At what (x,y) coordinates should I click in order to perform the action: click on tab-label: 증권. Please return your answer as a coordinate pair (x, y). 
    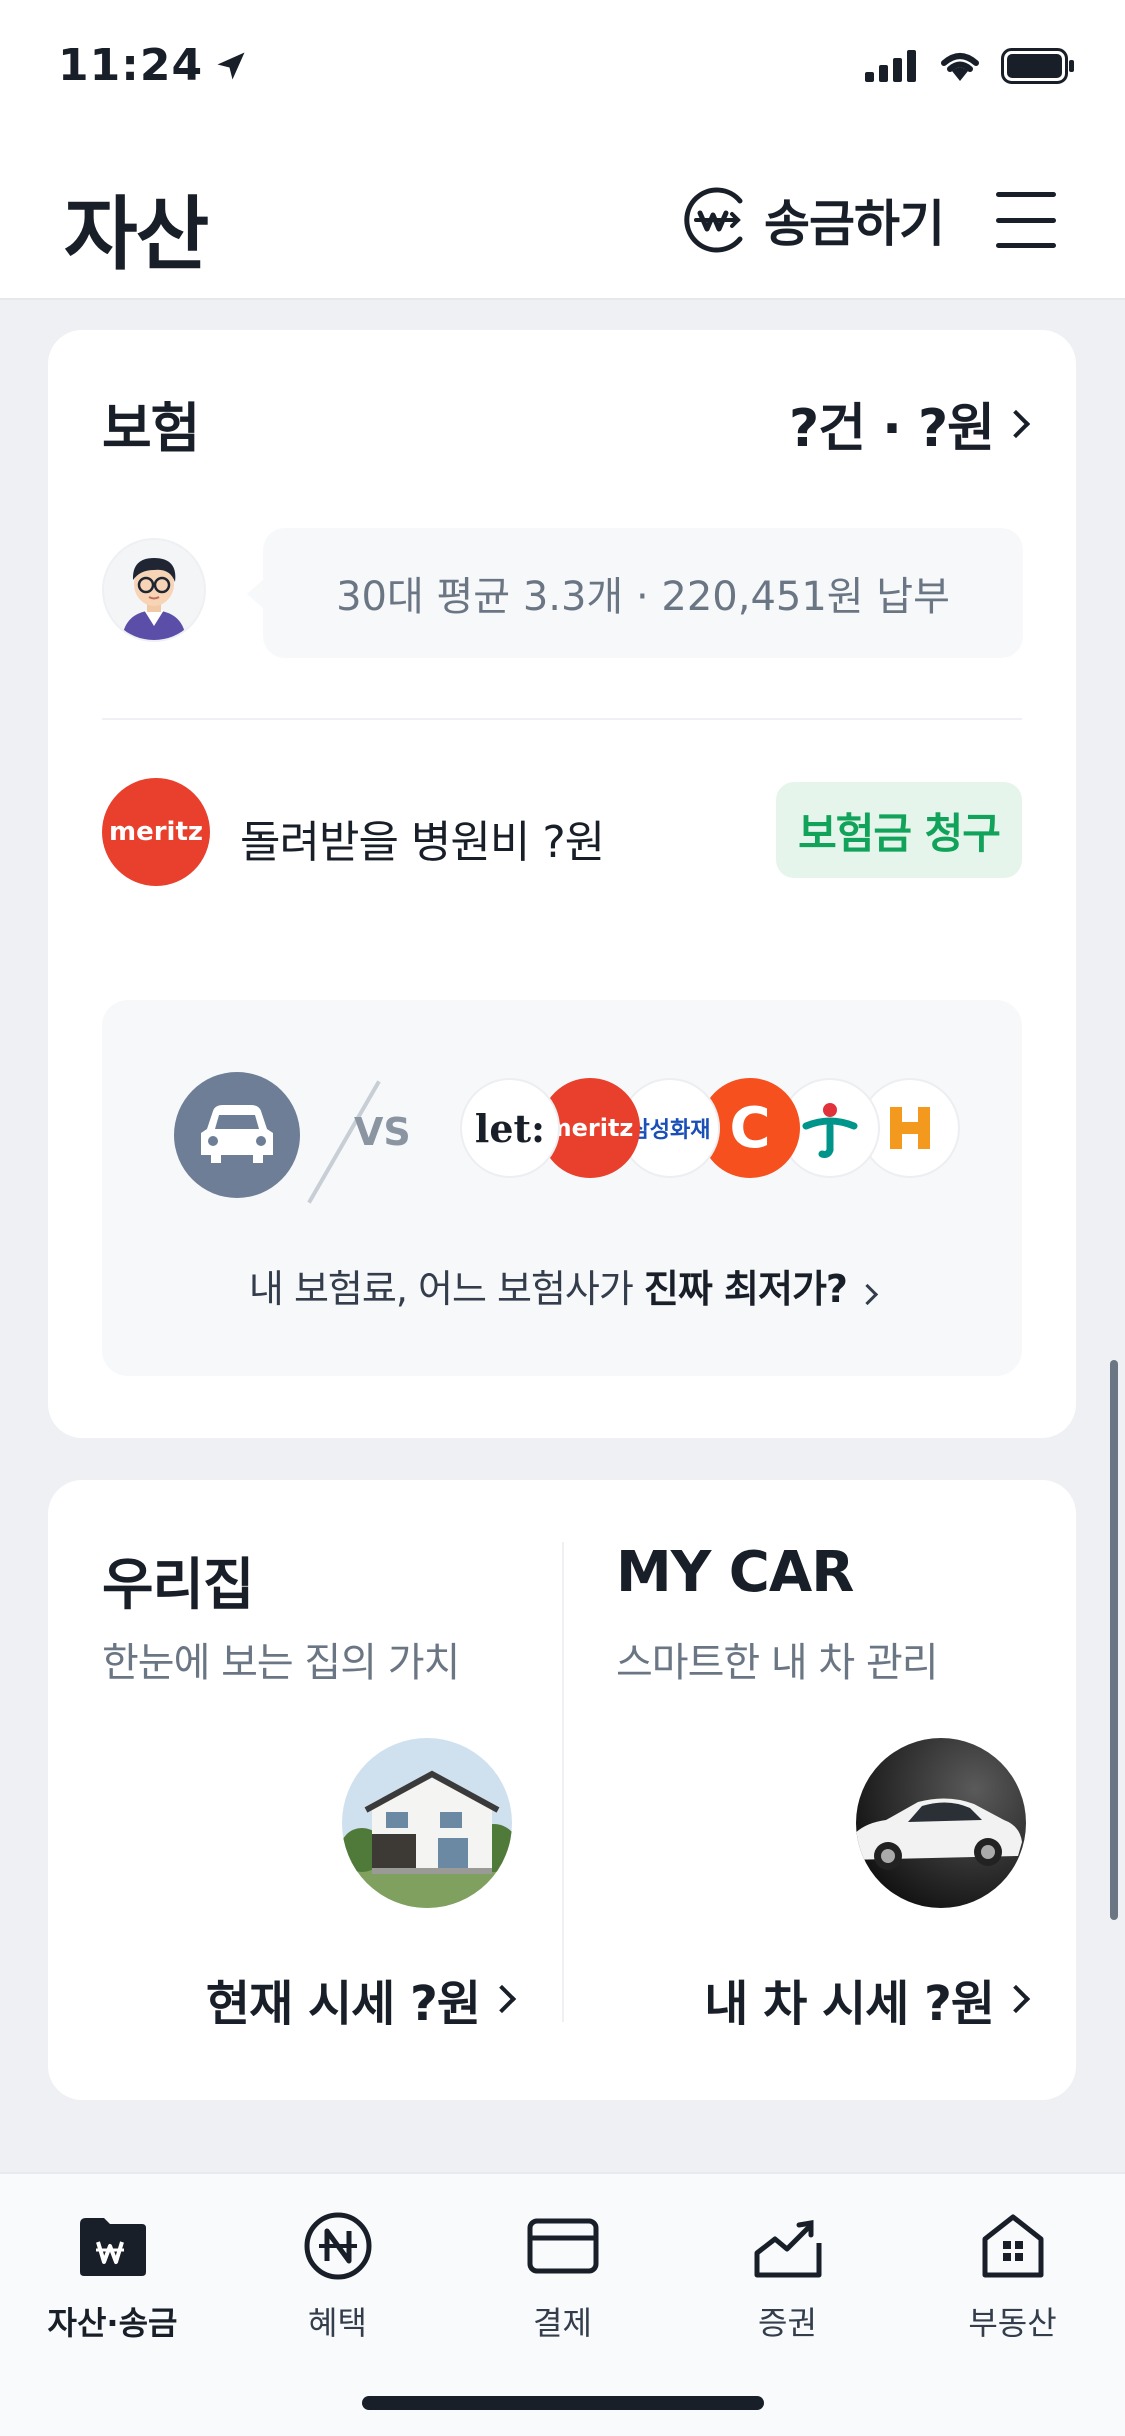
    Looking at the image, I should click on (787, 2323).